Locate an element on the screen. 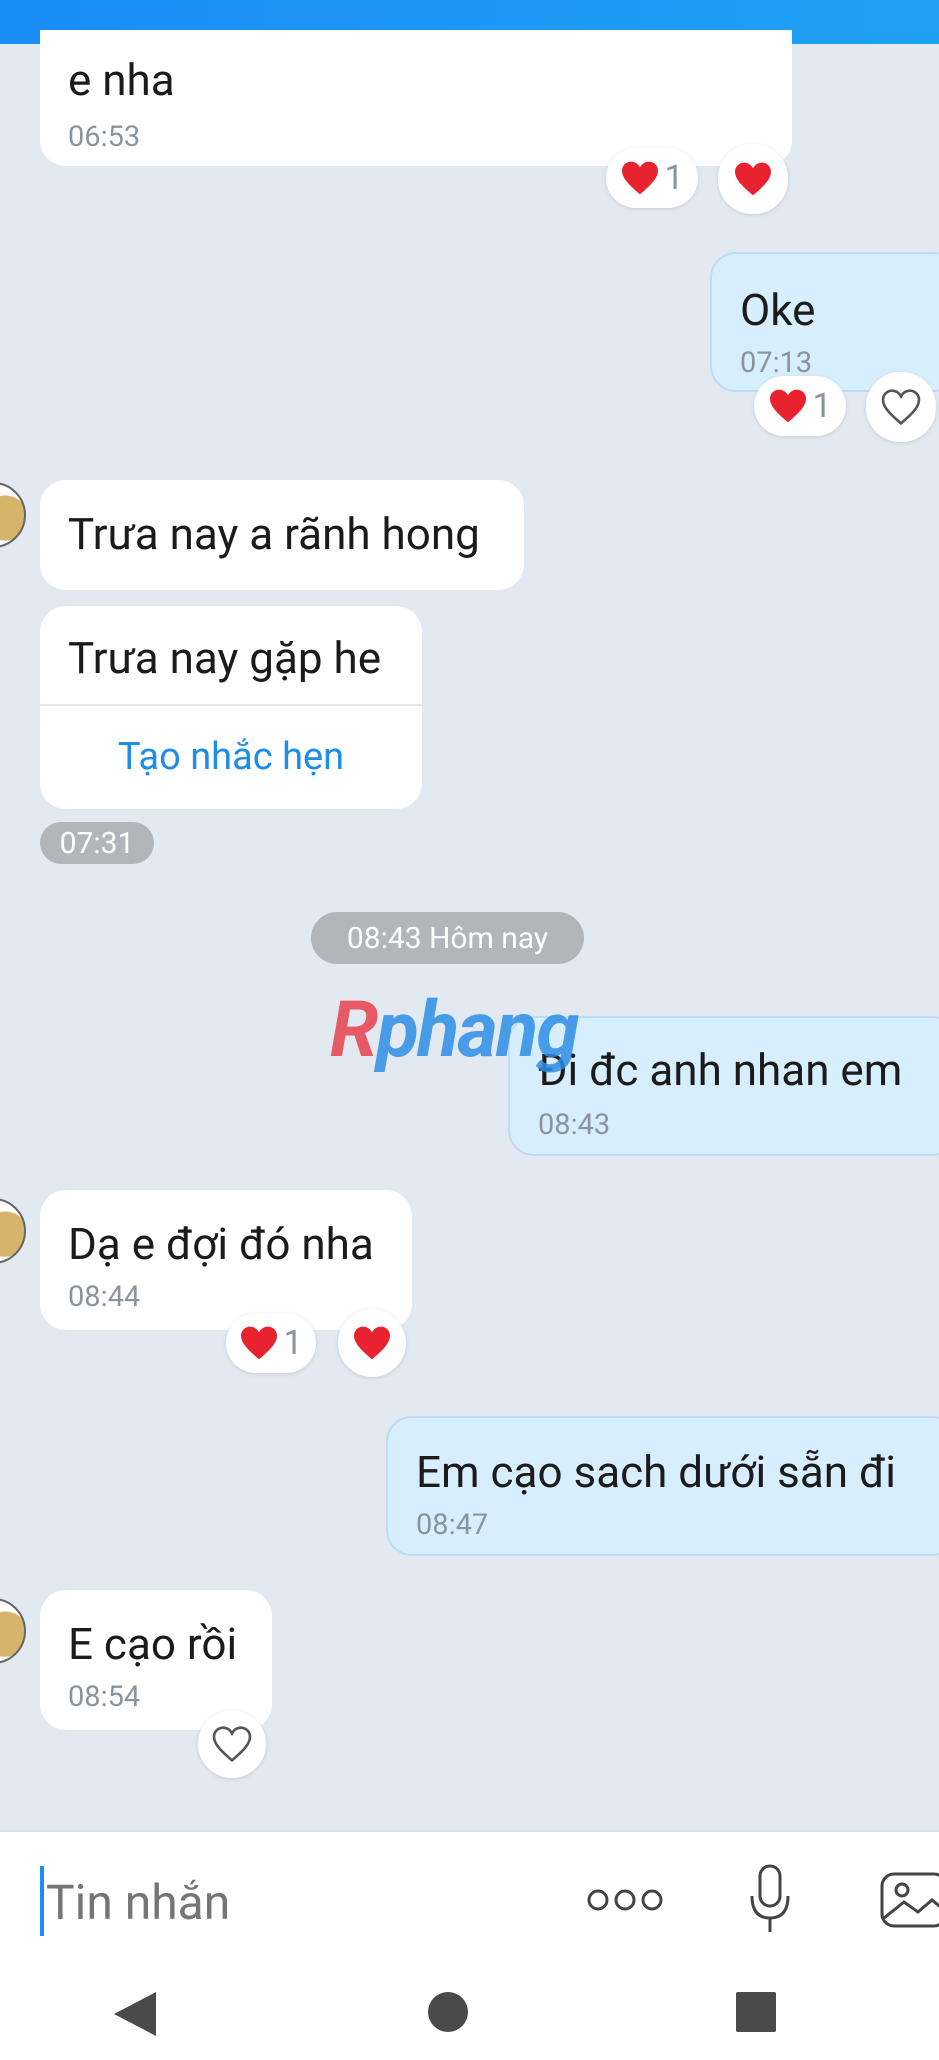 The image size is (939, 2060). message-time: 08:47 is located at coordinates (452, 1525).